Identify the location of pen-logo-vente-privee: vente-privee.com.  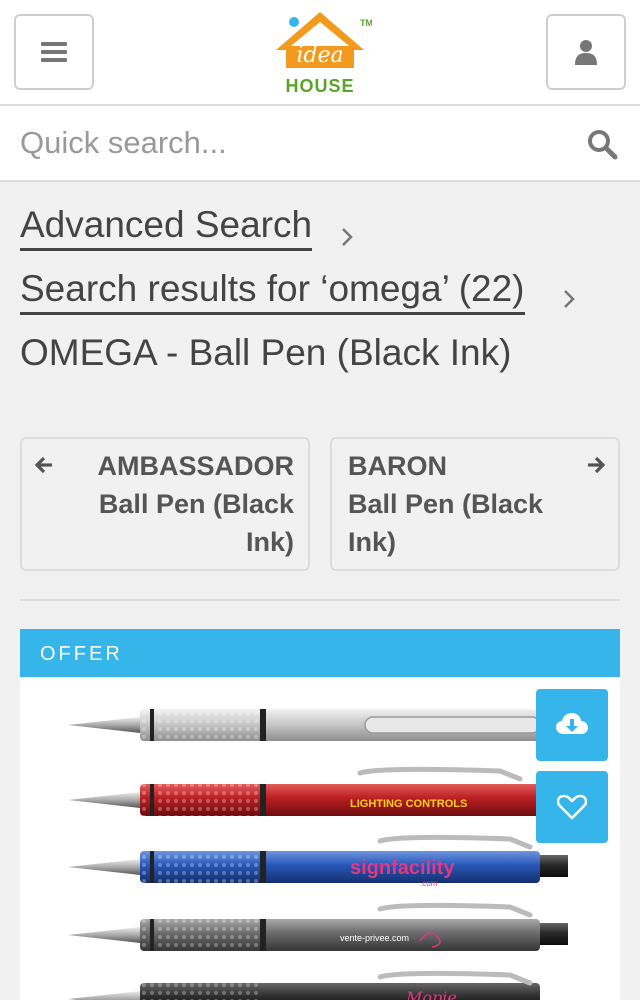
(374, 938).